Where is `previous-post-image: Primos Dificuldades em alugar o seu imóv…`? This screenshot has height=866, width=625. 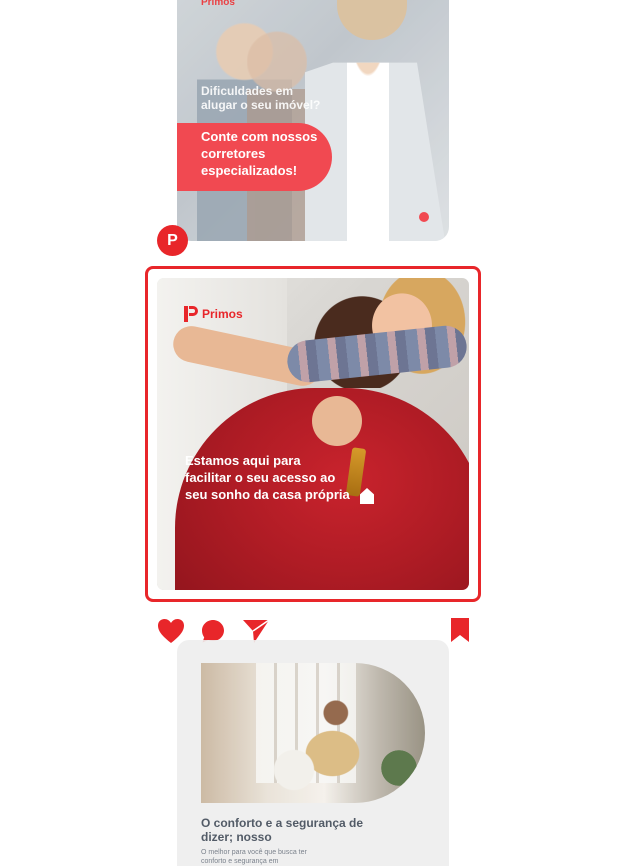
previous-post-image: Primos Dificuldades em alugar o seu imóv… is located at coordinates (313, 120).